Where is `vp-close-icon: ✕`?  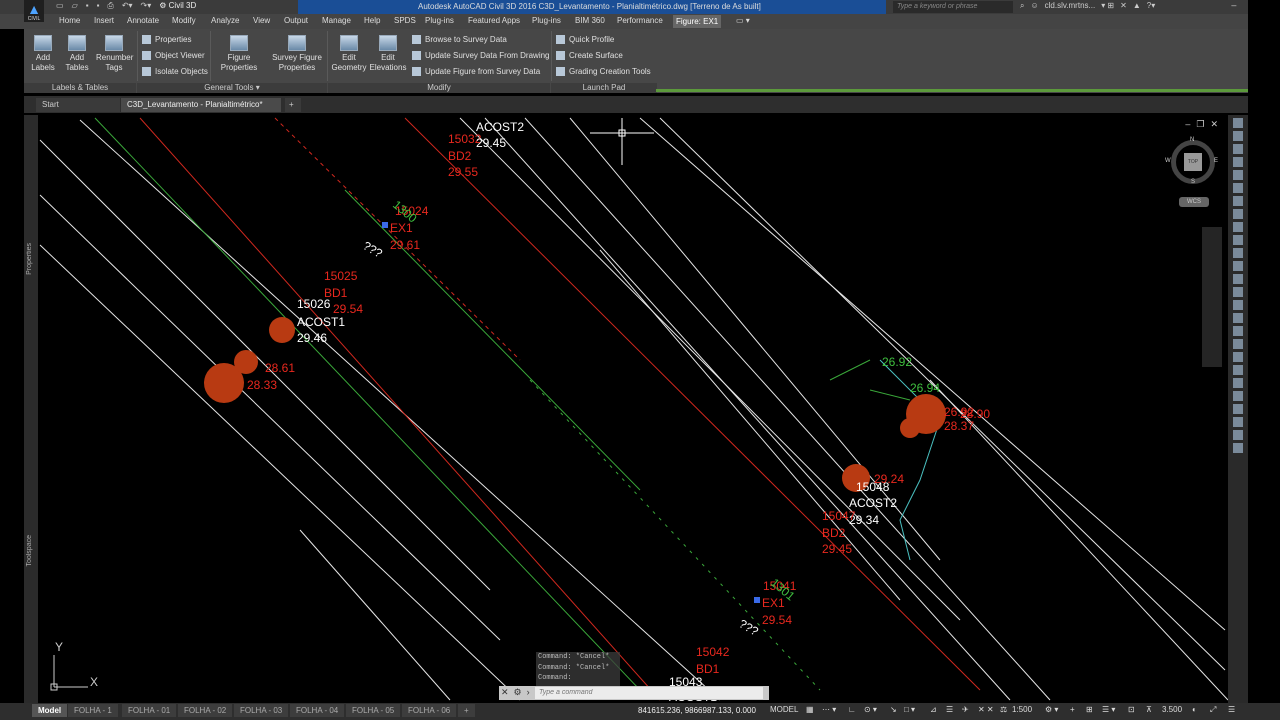 vp-close-icon: ✕ is located at coordinates (1214, 124).